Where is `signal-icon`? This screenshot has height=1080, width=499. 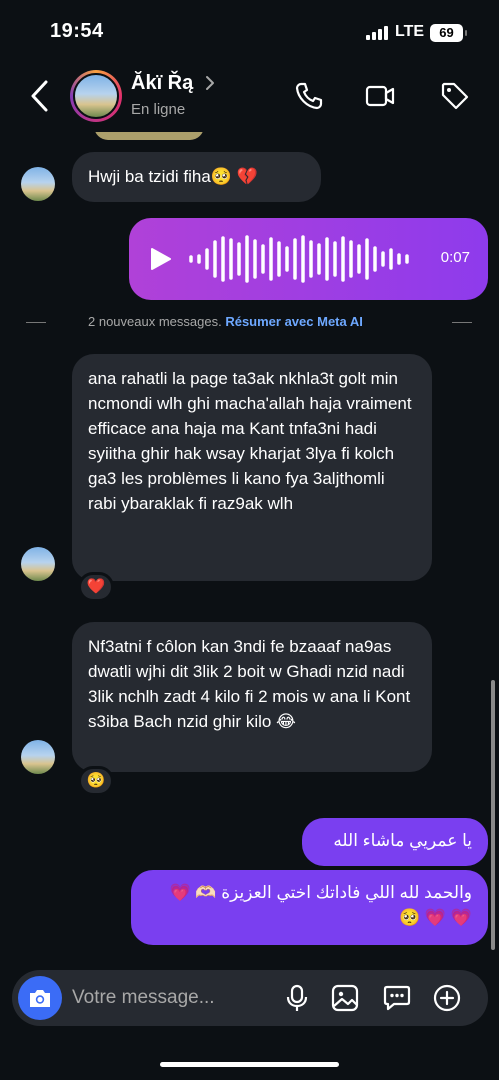 signal-icon is located at coordinates (378, 33).